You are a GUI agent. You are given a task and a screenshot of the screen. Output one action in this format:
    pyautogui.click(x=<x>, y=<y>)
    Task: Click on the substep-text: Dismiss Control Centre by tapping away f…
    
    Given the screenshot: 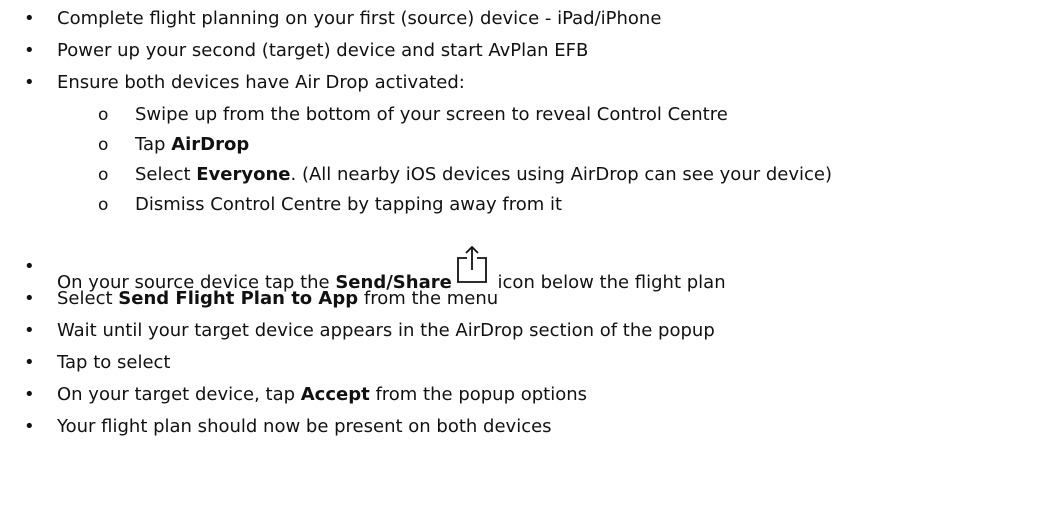 What is the action you would take?
    pyautogui.click(x=349, y=204)
    